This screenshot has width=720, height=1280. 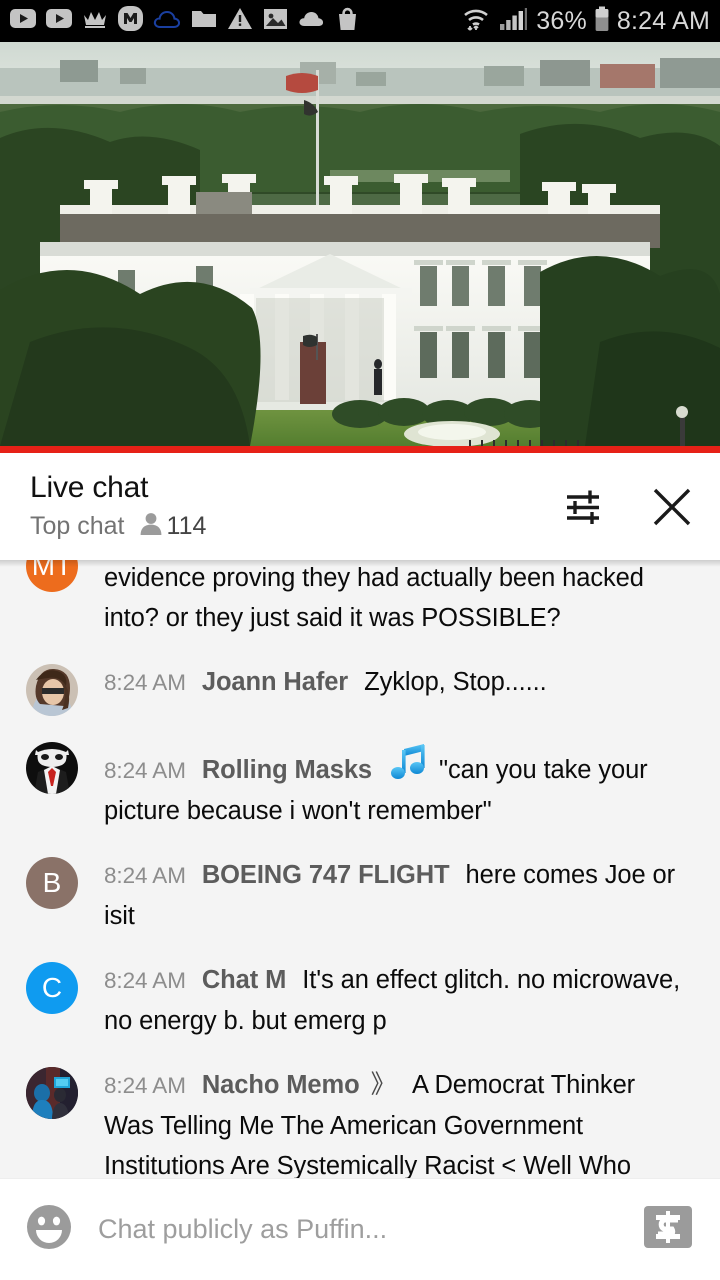 I want to click on chat-message-author: Chat M, so click(x=244, y=980).